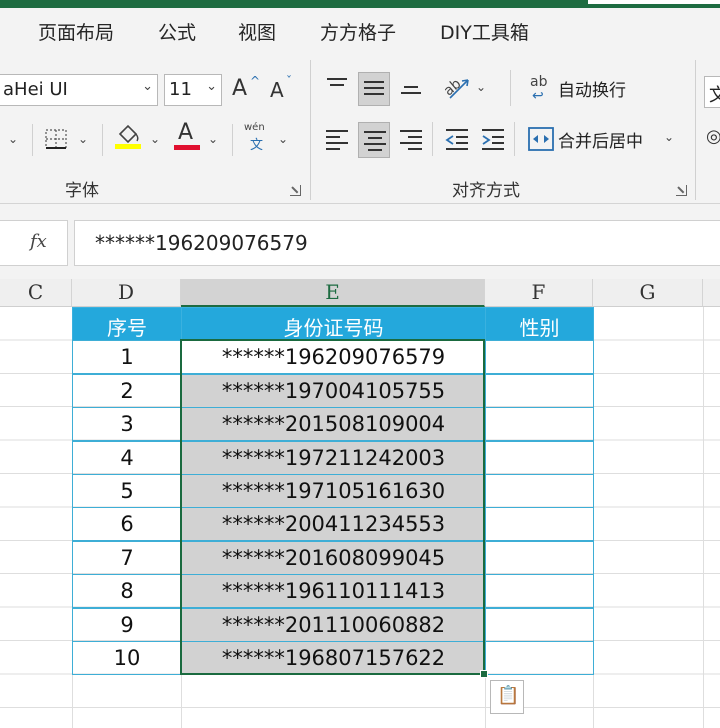 The width and height of the screenshot is (720, 728). I want to click on id-number-cell: ******196807157622, so click(333, 658).